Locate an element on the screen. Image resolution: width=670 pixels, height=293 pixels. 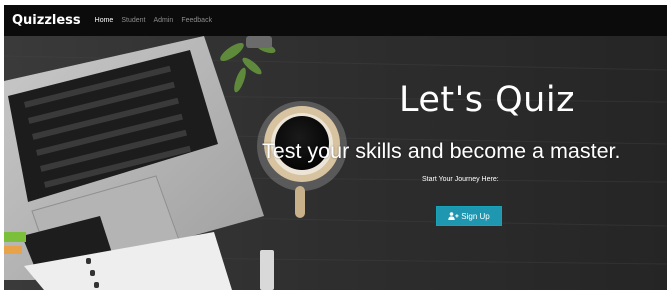
hero-subtitle: Test your skills and become a master. is located at coordinates (441, 151).